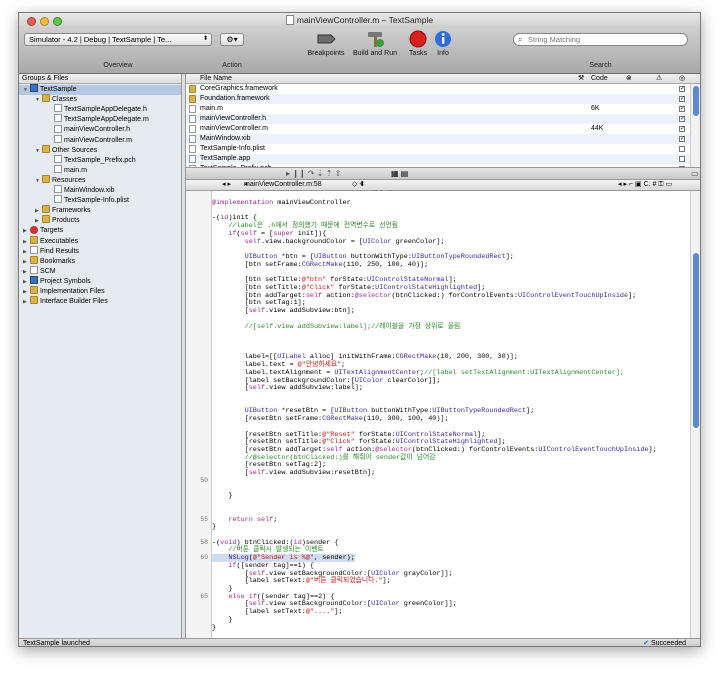 The width and height of the screenshot is (720, 679). What do you see at coordinates (439, 99) in the screenshot?
I see `file-list-row: Foundation.framework ✓` at bounding box center [439, 99].